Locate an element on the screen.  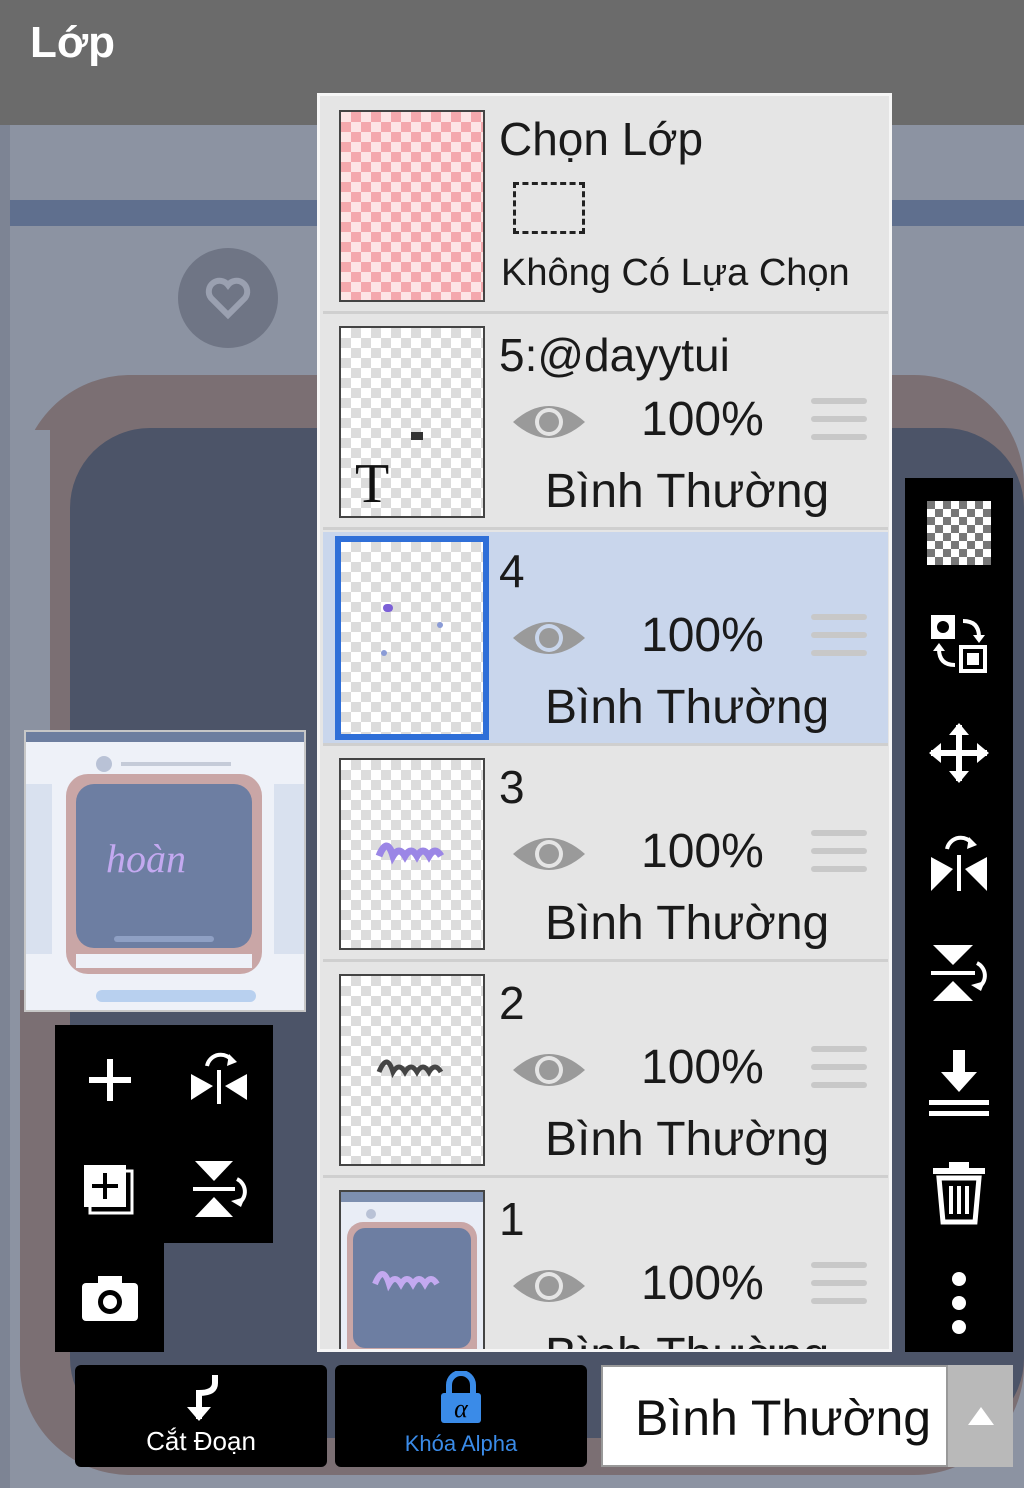
svg-text: α is located at coordinates (461, 1408).